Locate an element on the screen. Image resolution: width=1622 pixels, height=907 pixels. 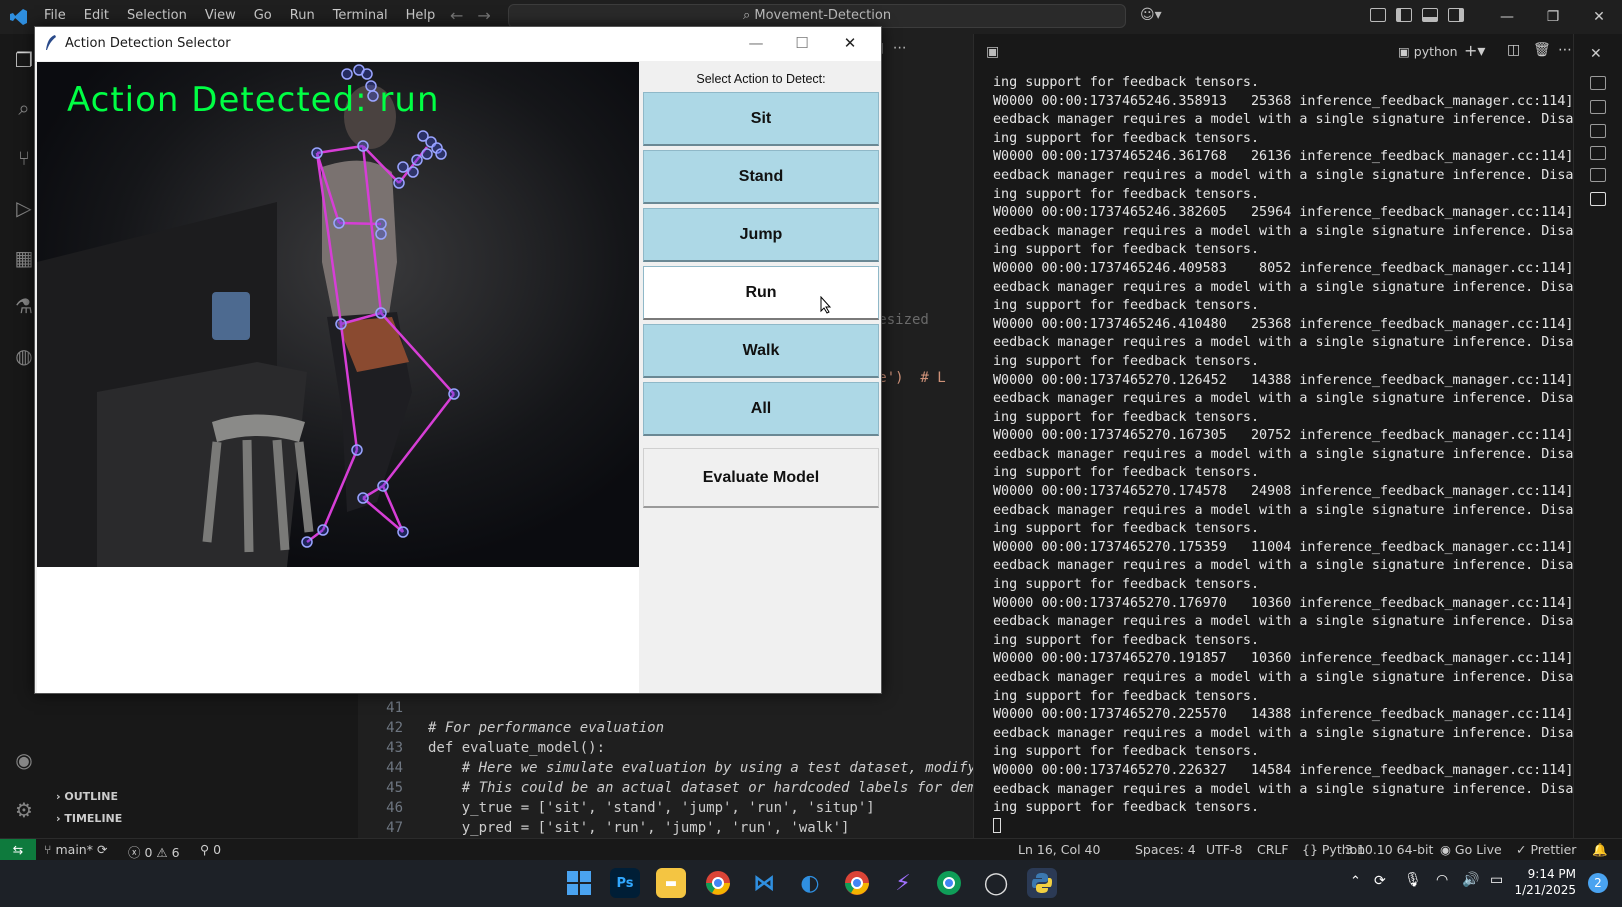
ports-indicator: ⚲ 0 is located at coordinates (210, 849).